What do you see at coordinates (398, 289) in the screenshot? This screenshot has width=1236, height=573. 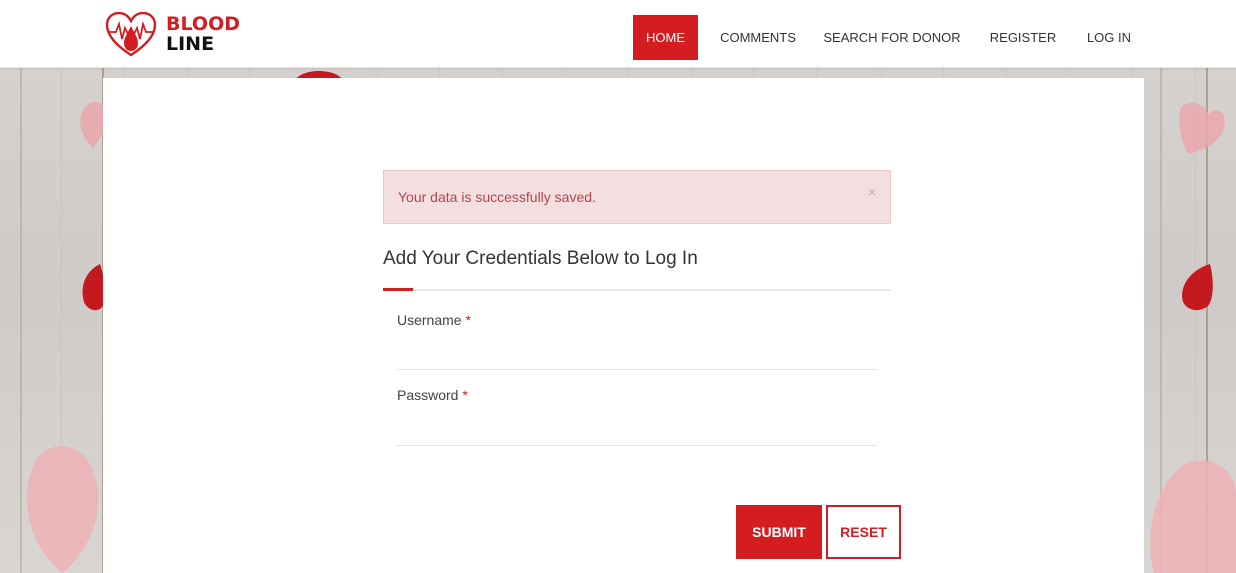 I see `title-accent-bar` at bounding box center [398, 289].